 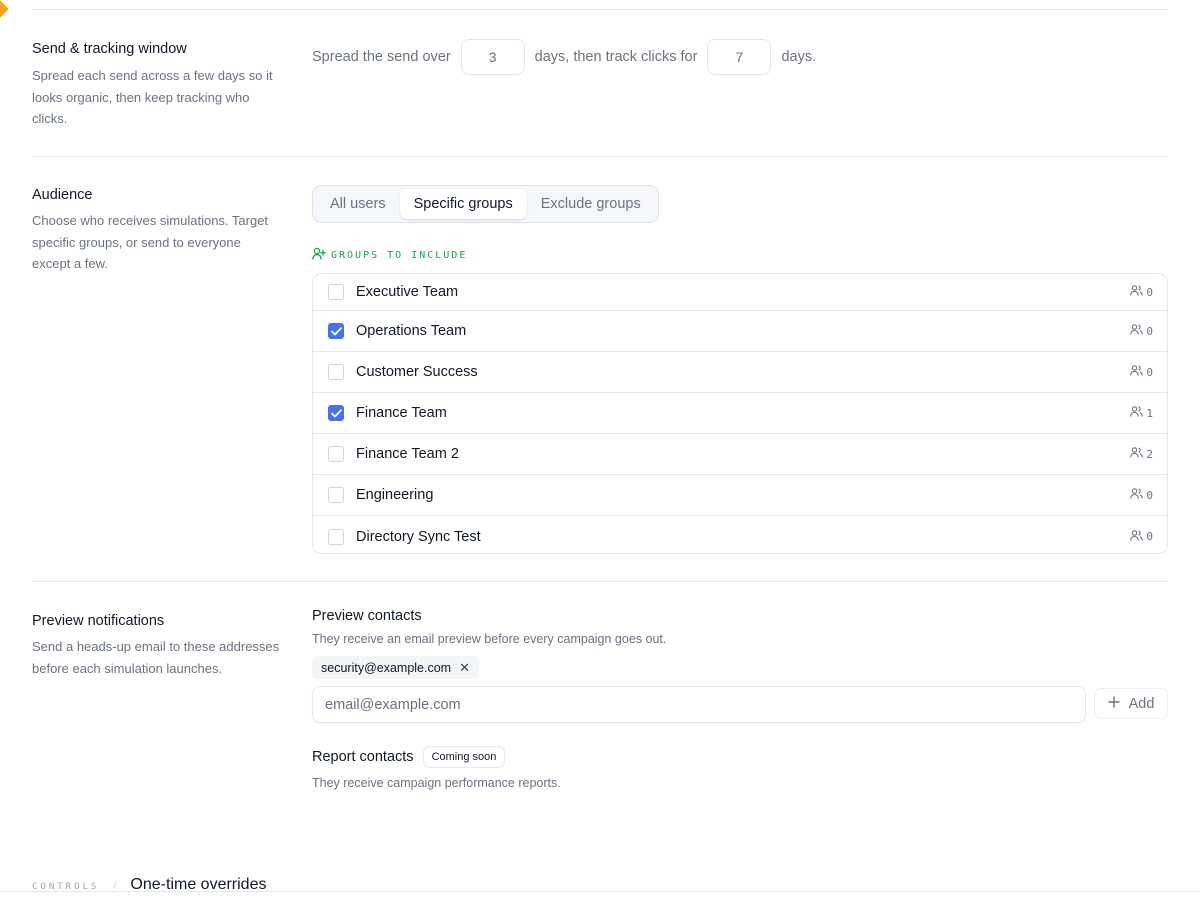 What do you see at coordinates (358, 204) in the screenshot?
I see `segment-all-users: All users` at bounding box center [358, 204].